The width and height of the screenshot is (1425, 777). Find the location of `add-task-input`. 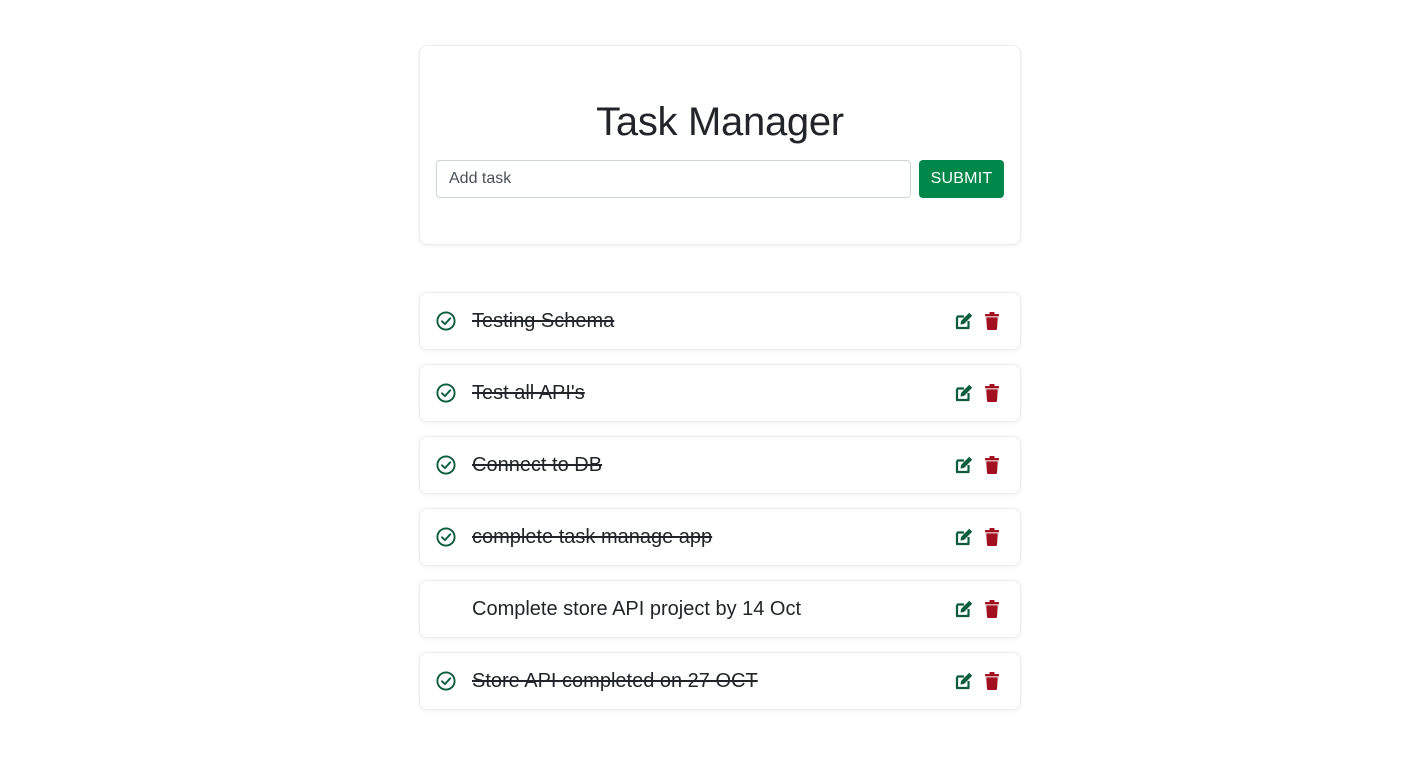

add-task-input is located at coordinates (673, 179).